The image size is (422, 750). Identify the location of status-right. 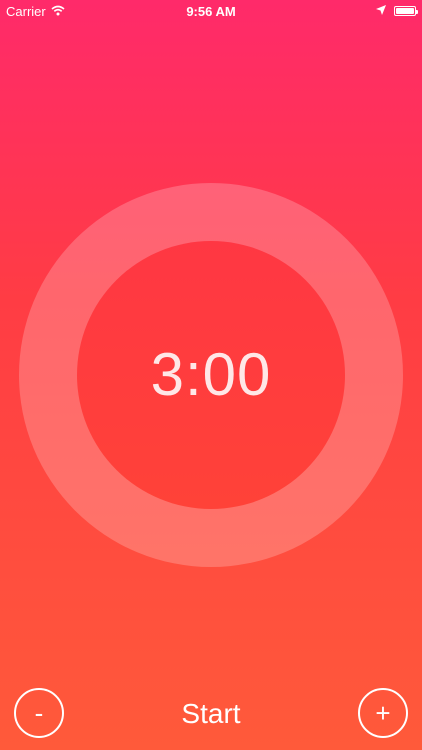
(397, 10).